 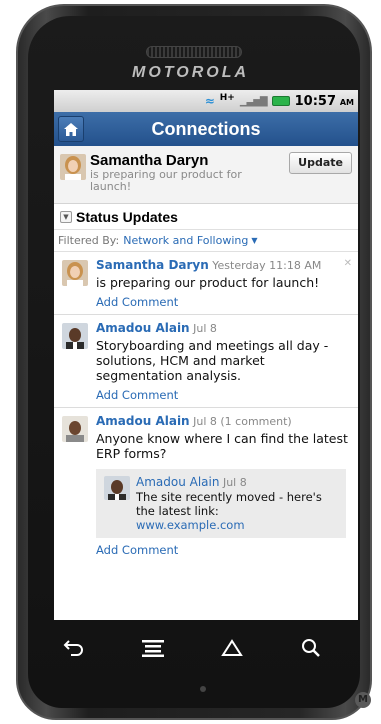 I want to click on back-button, so click(x=74, y=648).